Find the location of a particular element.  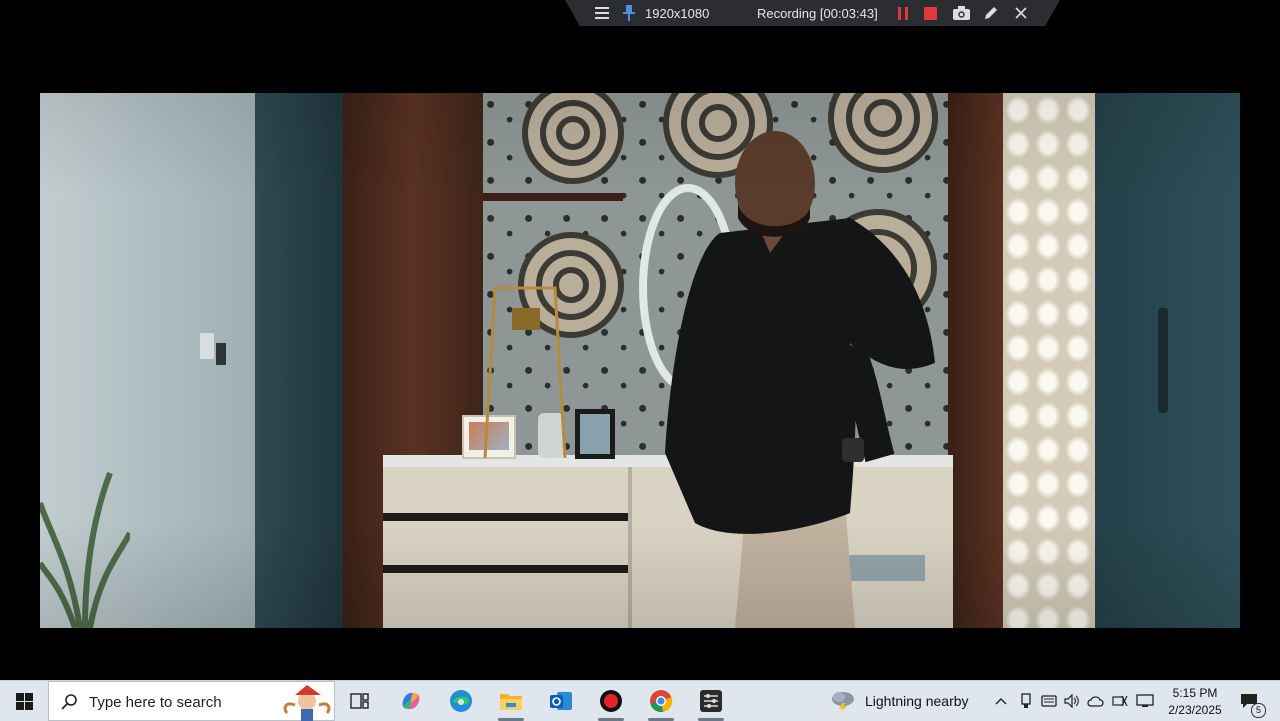

file-explorer-button is located at coordinates (511, 701).